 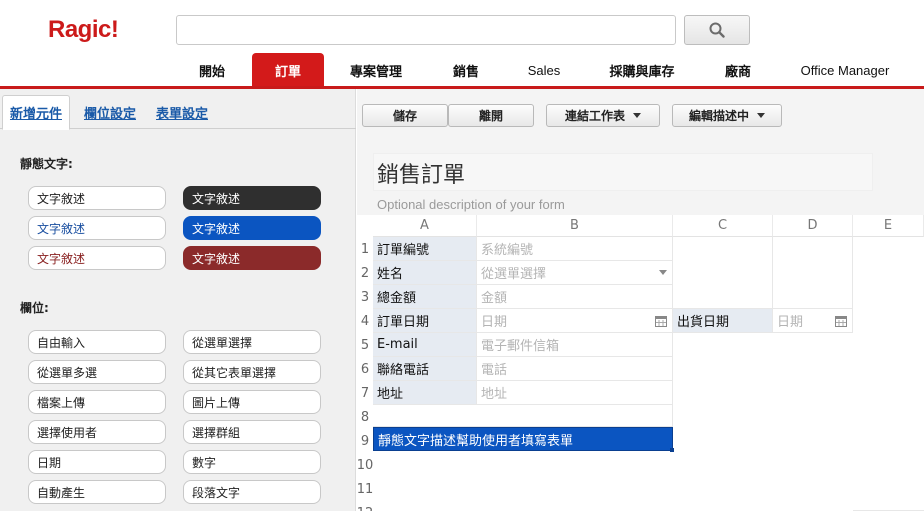 I want to click on field-select-group: 選擇群組, so click(x=252, y=432).